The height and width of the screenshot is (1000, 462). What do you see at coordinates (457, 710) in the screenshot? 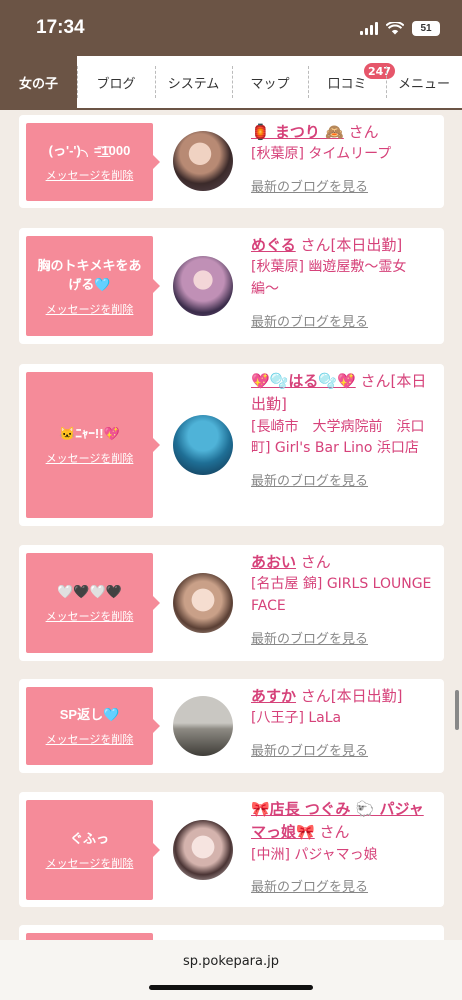
I see `scrollbar` at bounding box center [457, 710].